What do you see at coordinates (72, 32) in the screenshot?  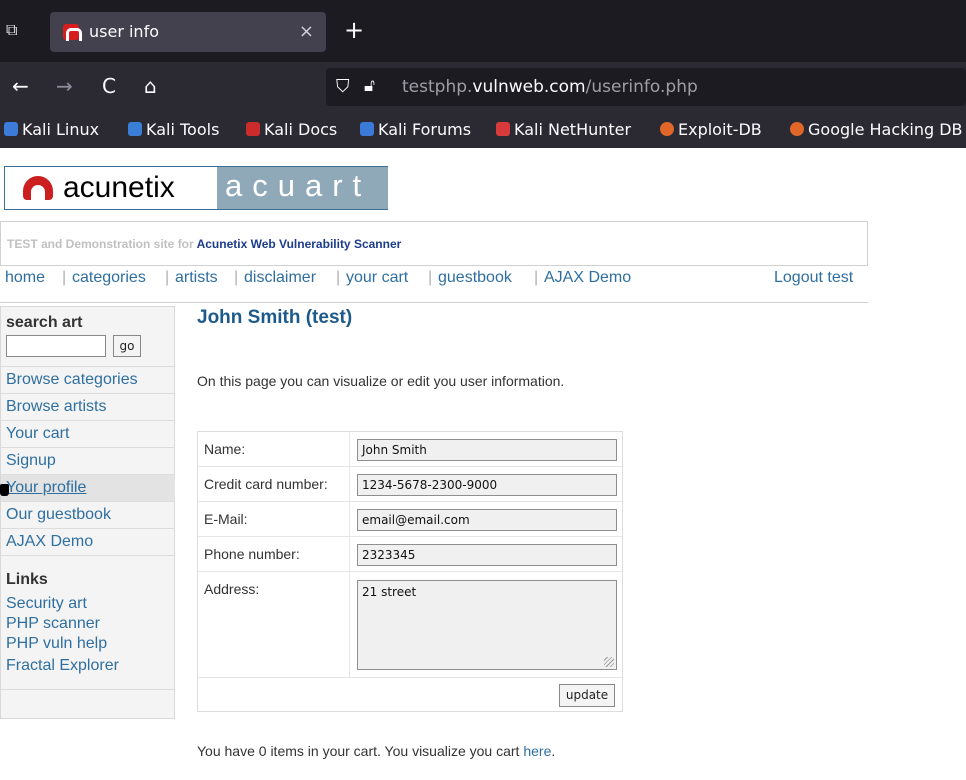 I see `acunetix-favicon-icon` at bounding box center [72, 32].